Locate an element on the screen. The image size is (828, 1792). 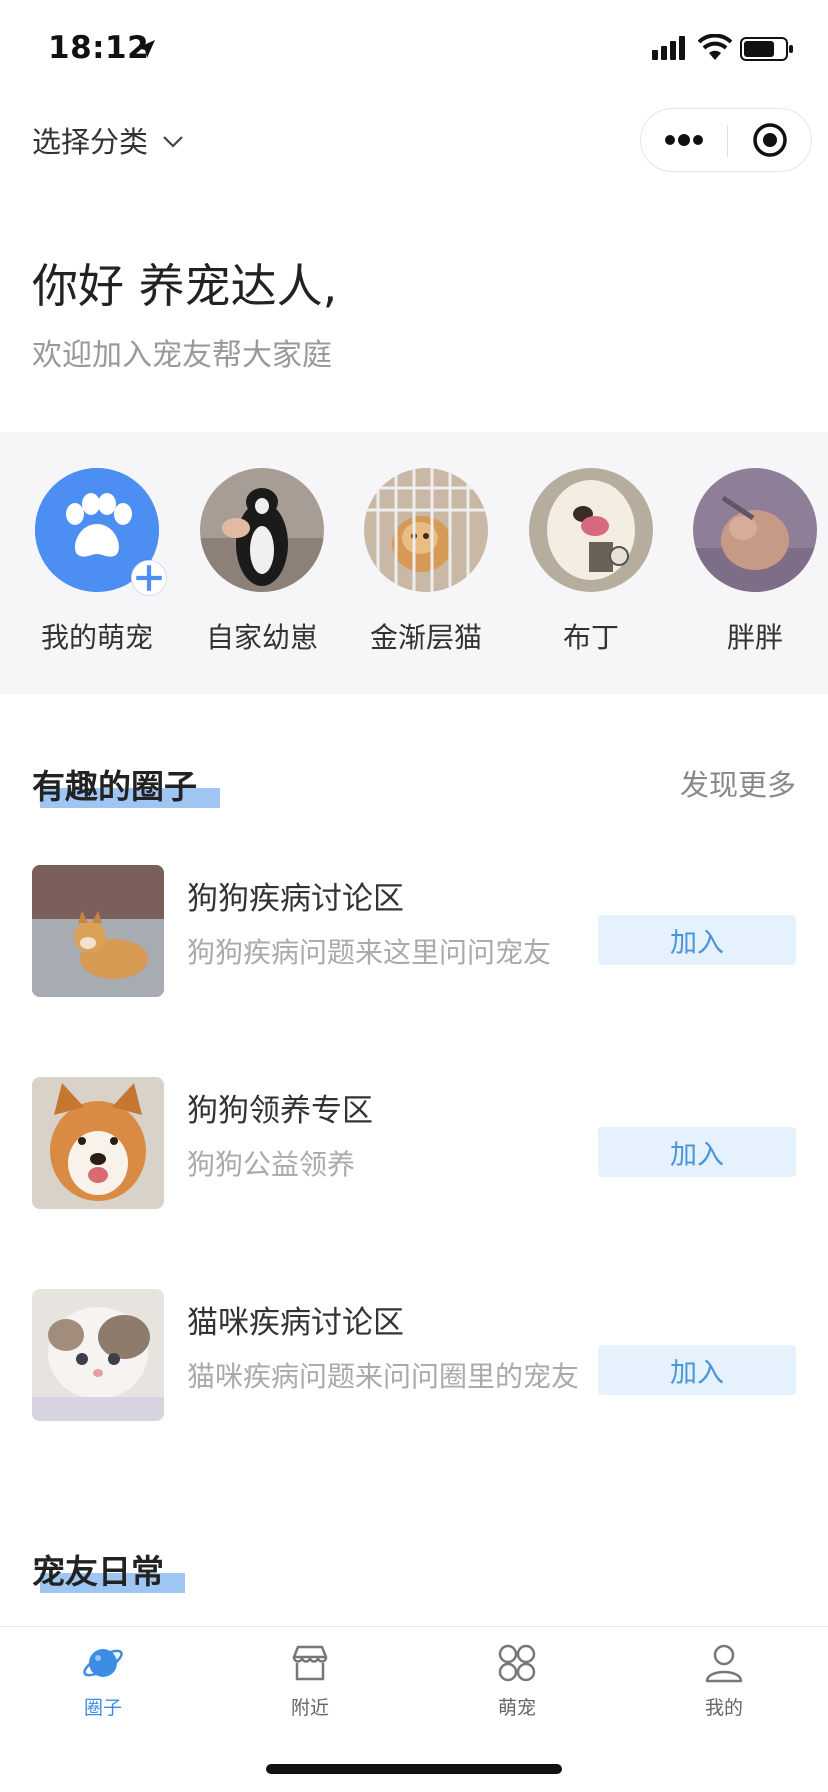
pet-name: 胖胖 is located at coordinates (754, 637).